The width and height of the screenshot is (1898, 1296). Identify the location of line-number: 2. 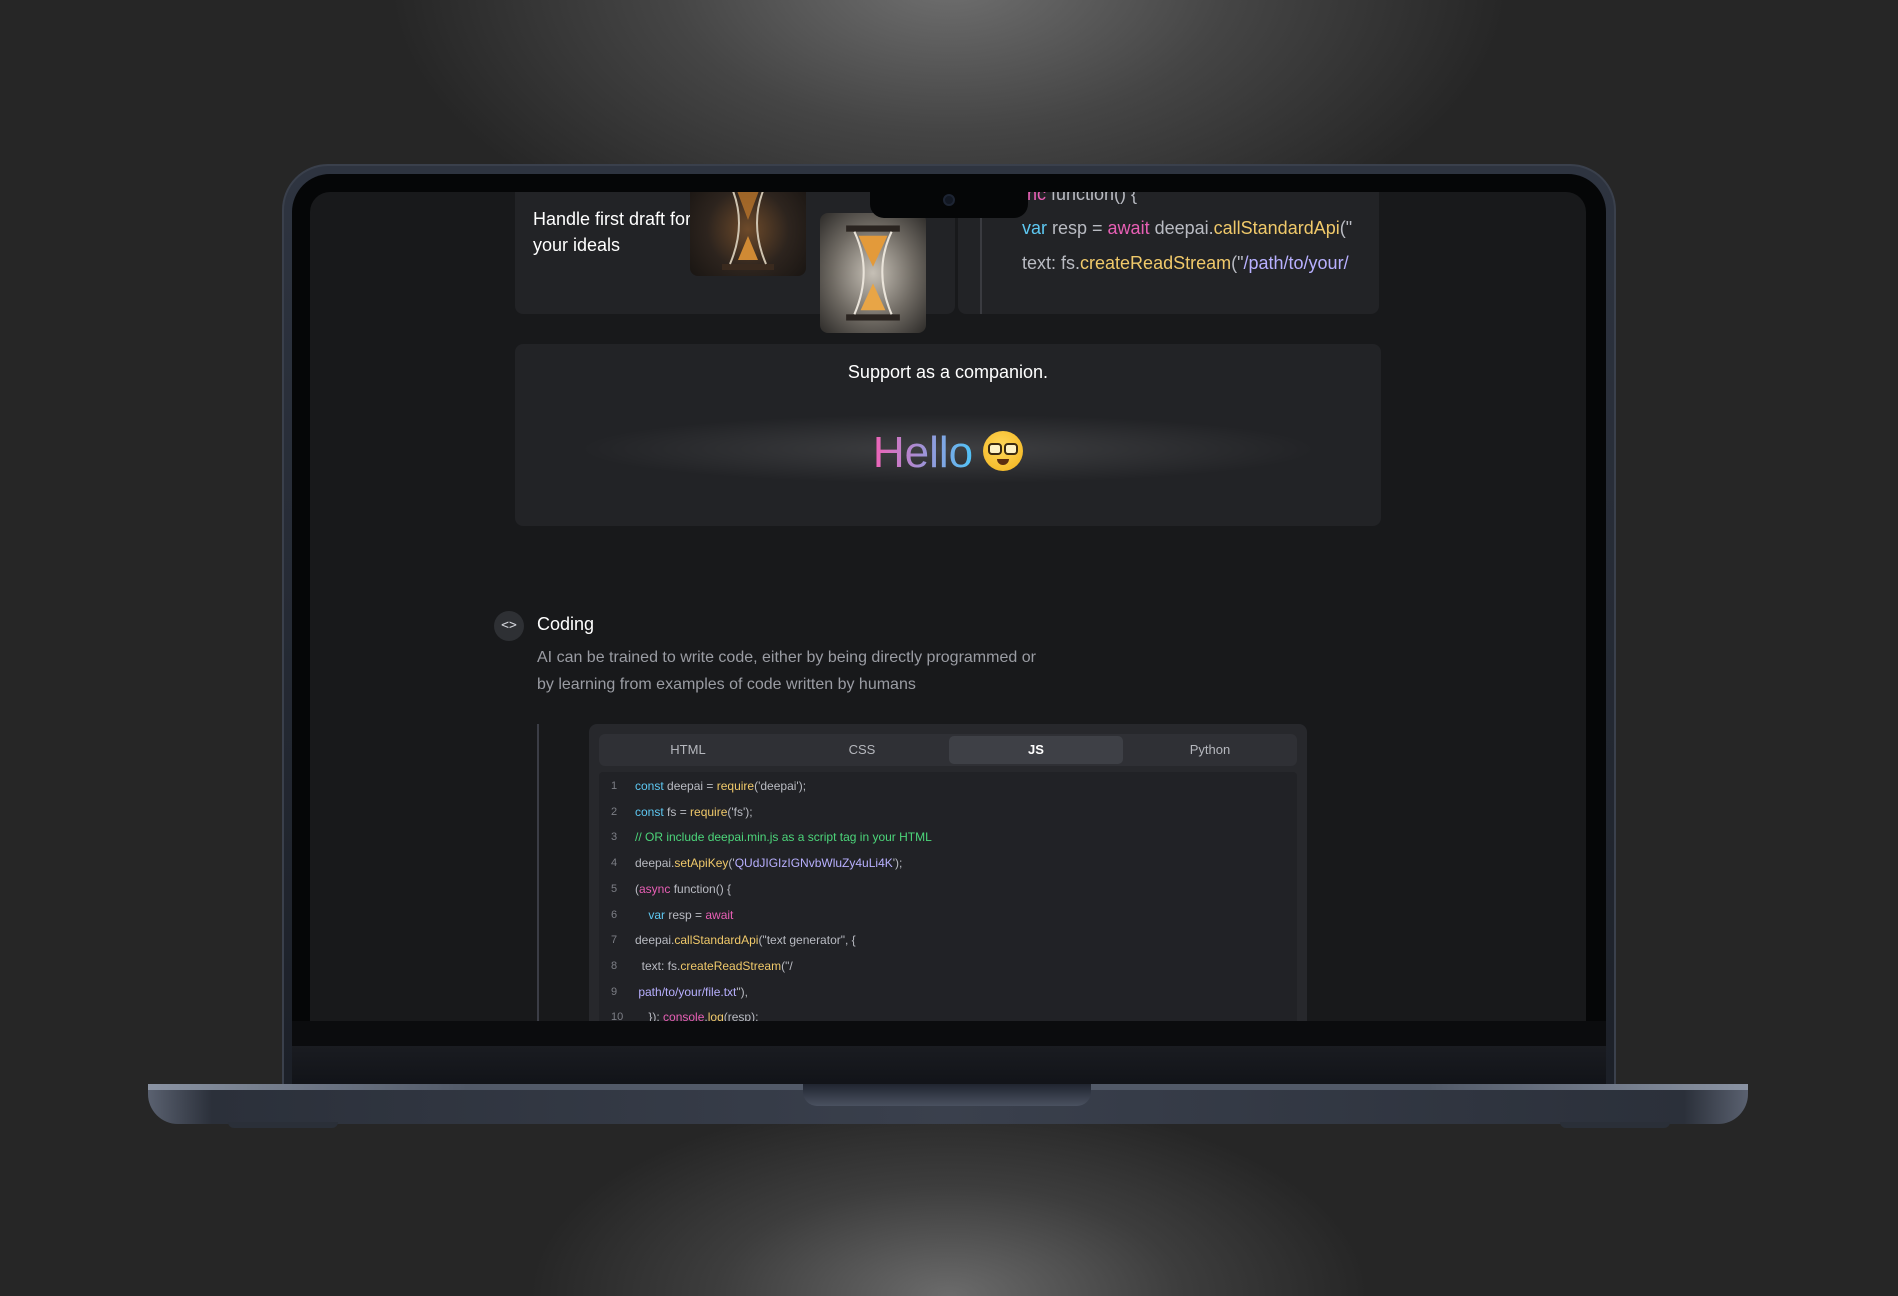
(614, 811).